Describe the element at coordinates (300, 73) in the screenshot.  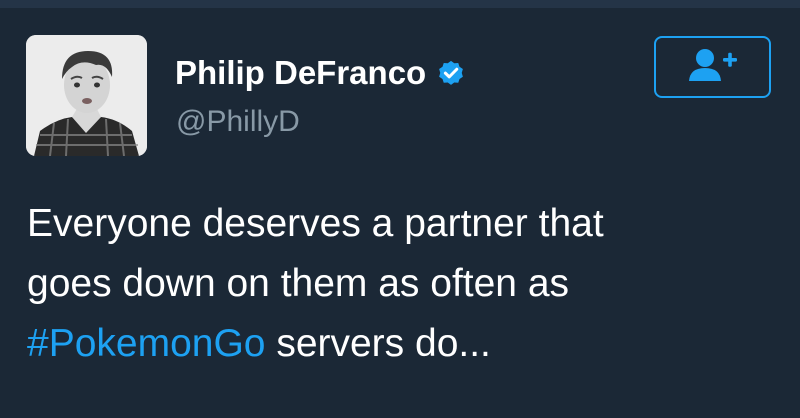
I see `author-display-name: Philip DeFranco` at that location.